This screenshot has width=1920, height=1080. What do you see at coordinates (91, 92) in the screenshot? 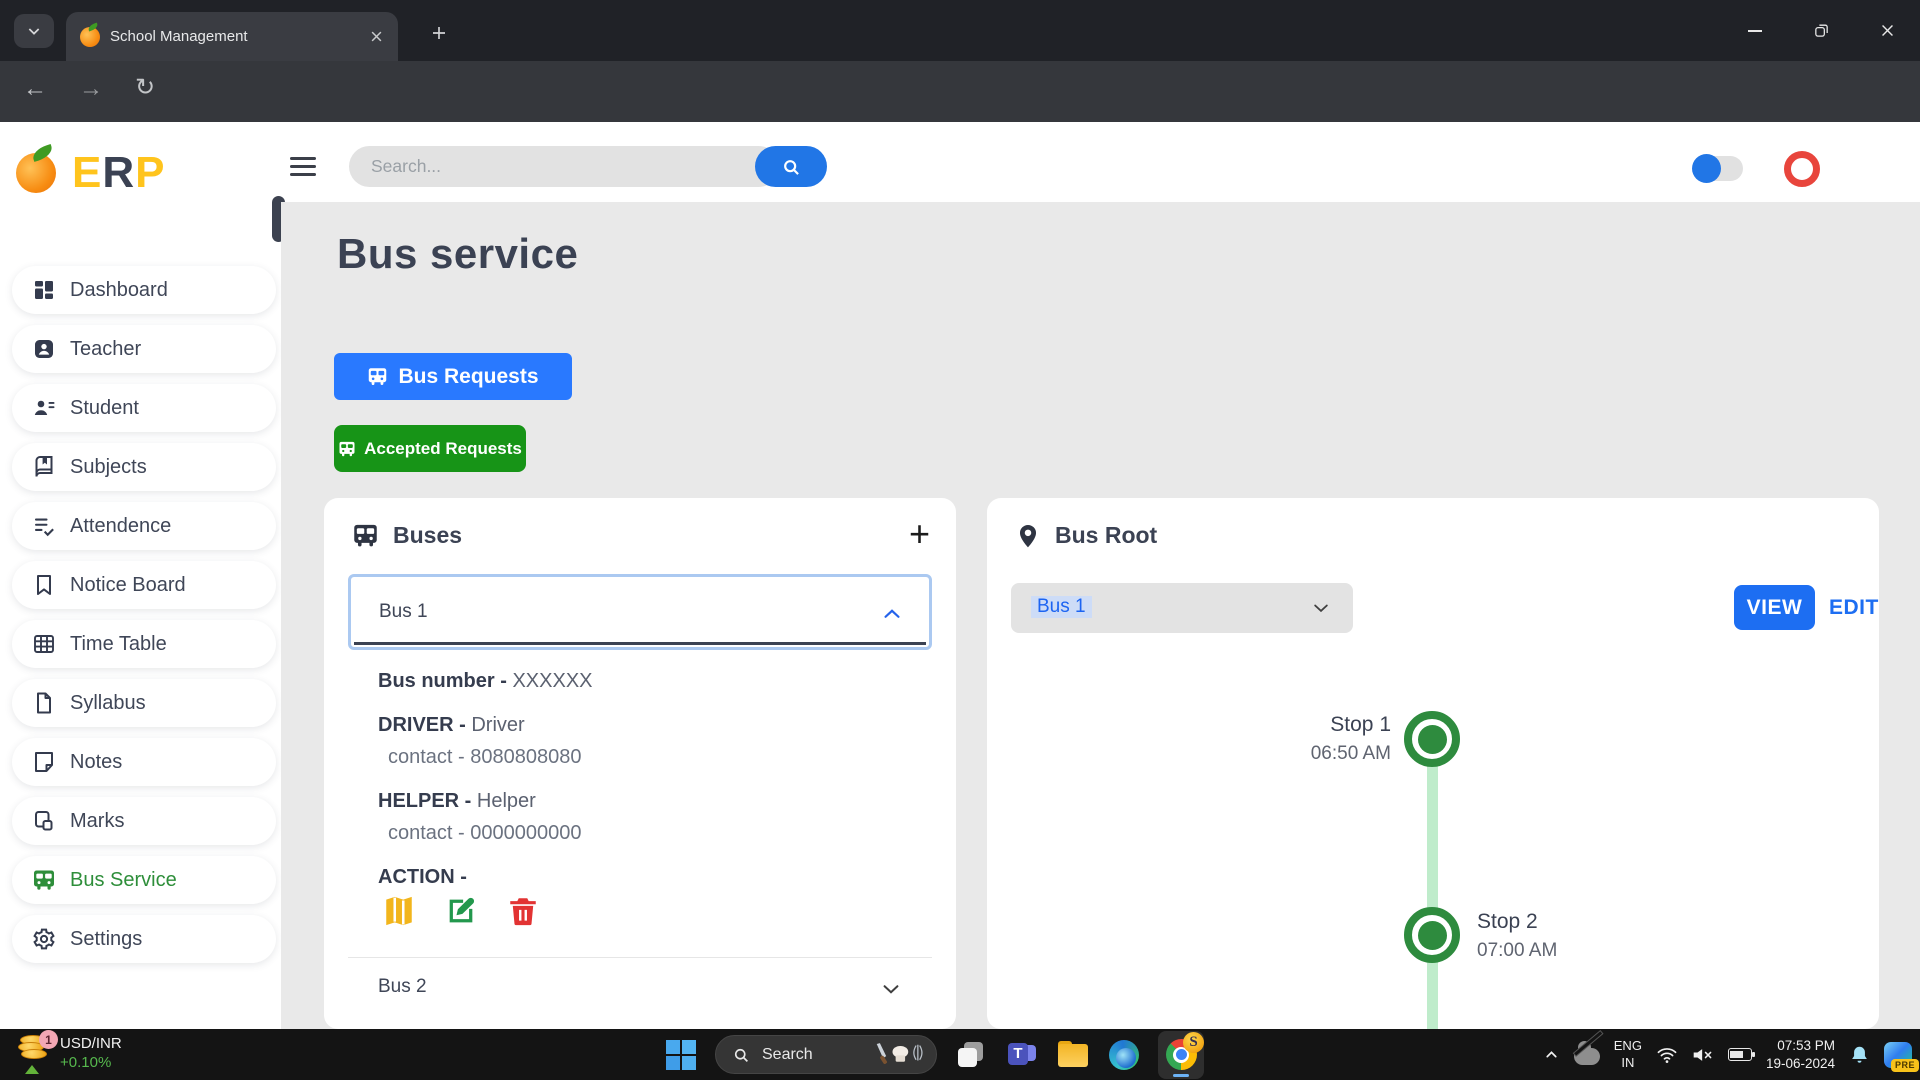
I see `forward-button: →` at bounding box center [91, 92].